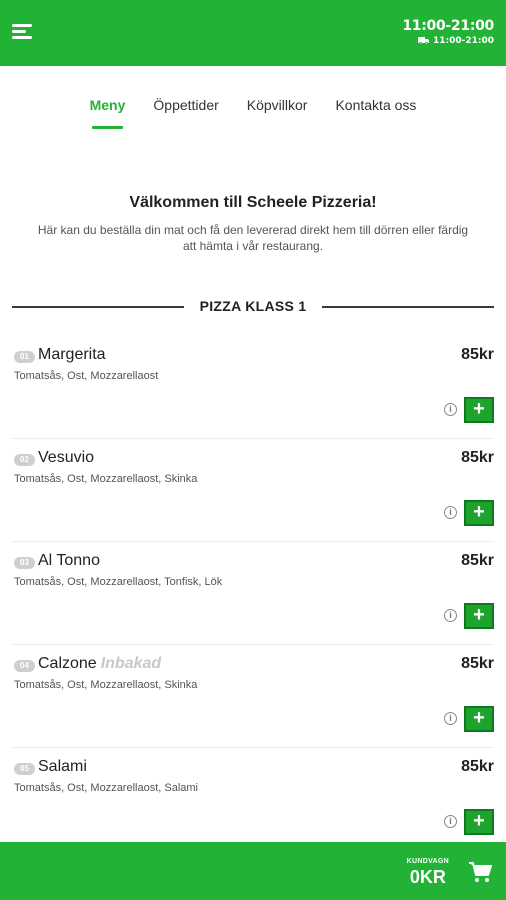  I want to click on item-name: Salami, so click(62, 767).